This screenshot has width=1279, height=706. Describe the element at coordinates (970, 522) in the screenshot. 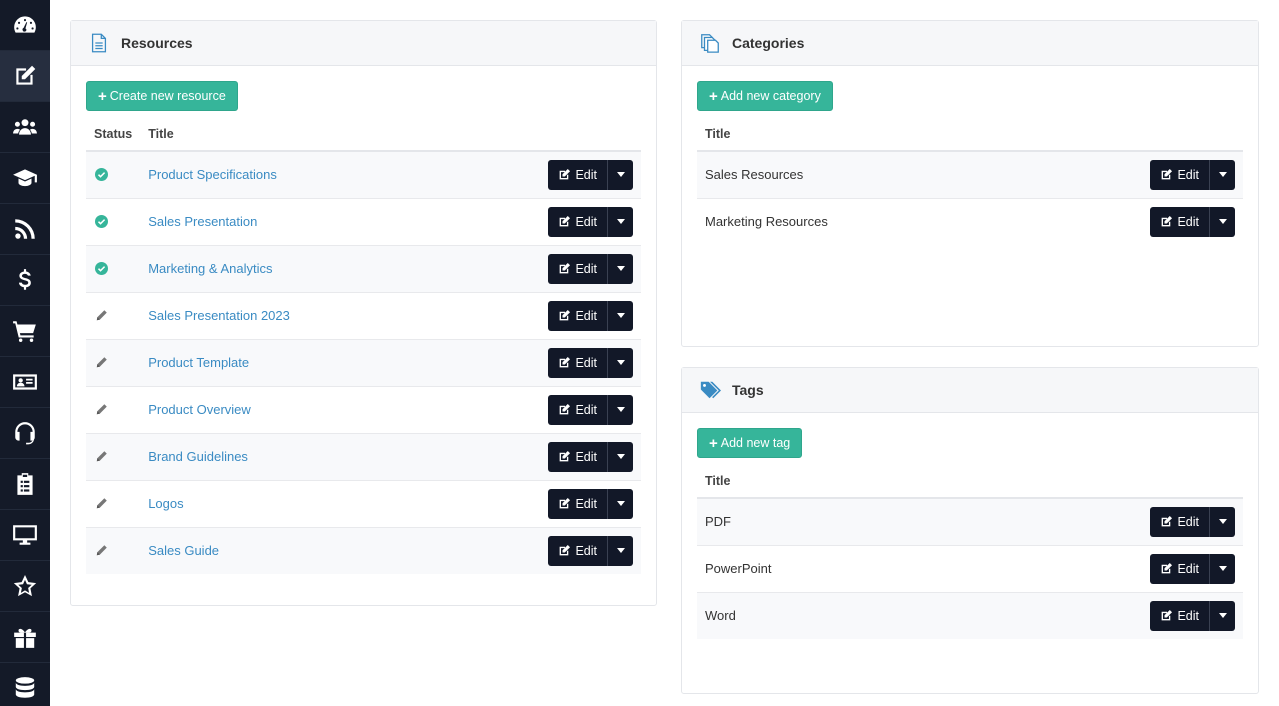

I see `table-row: PDF Edit` at that location.